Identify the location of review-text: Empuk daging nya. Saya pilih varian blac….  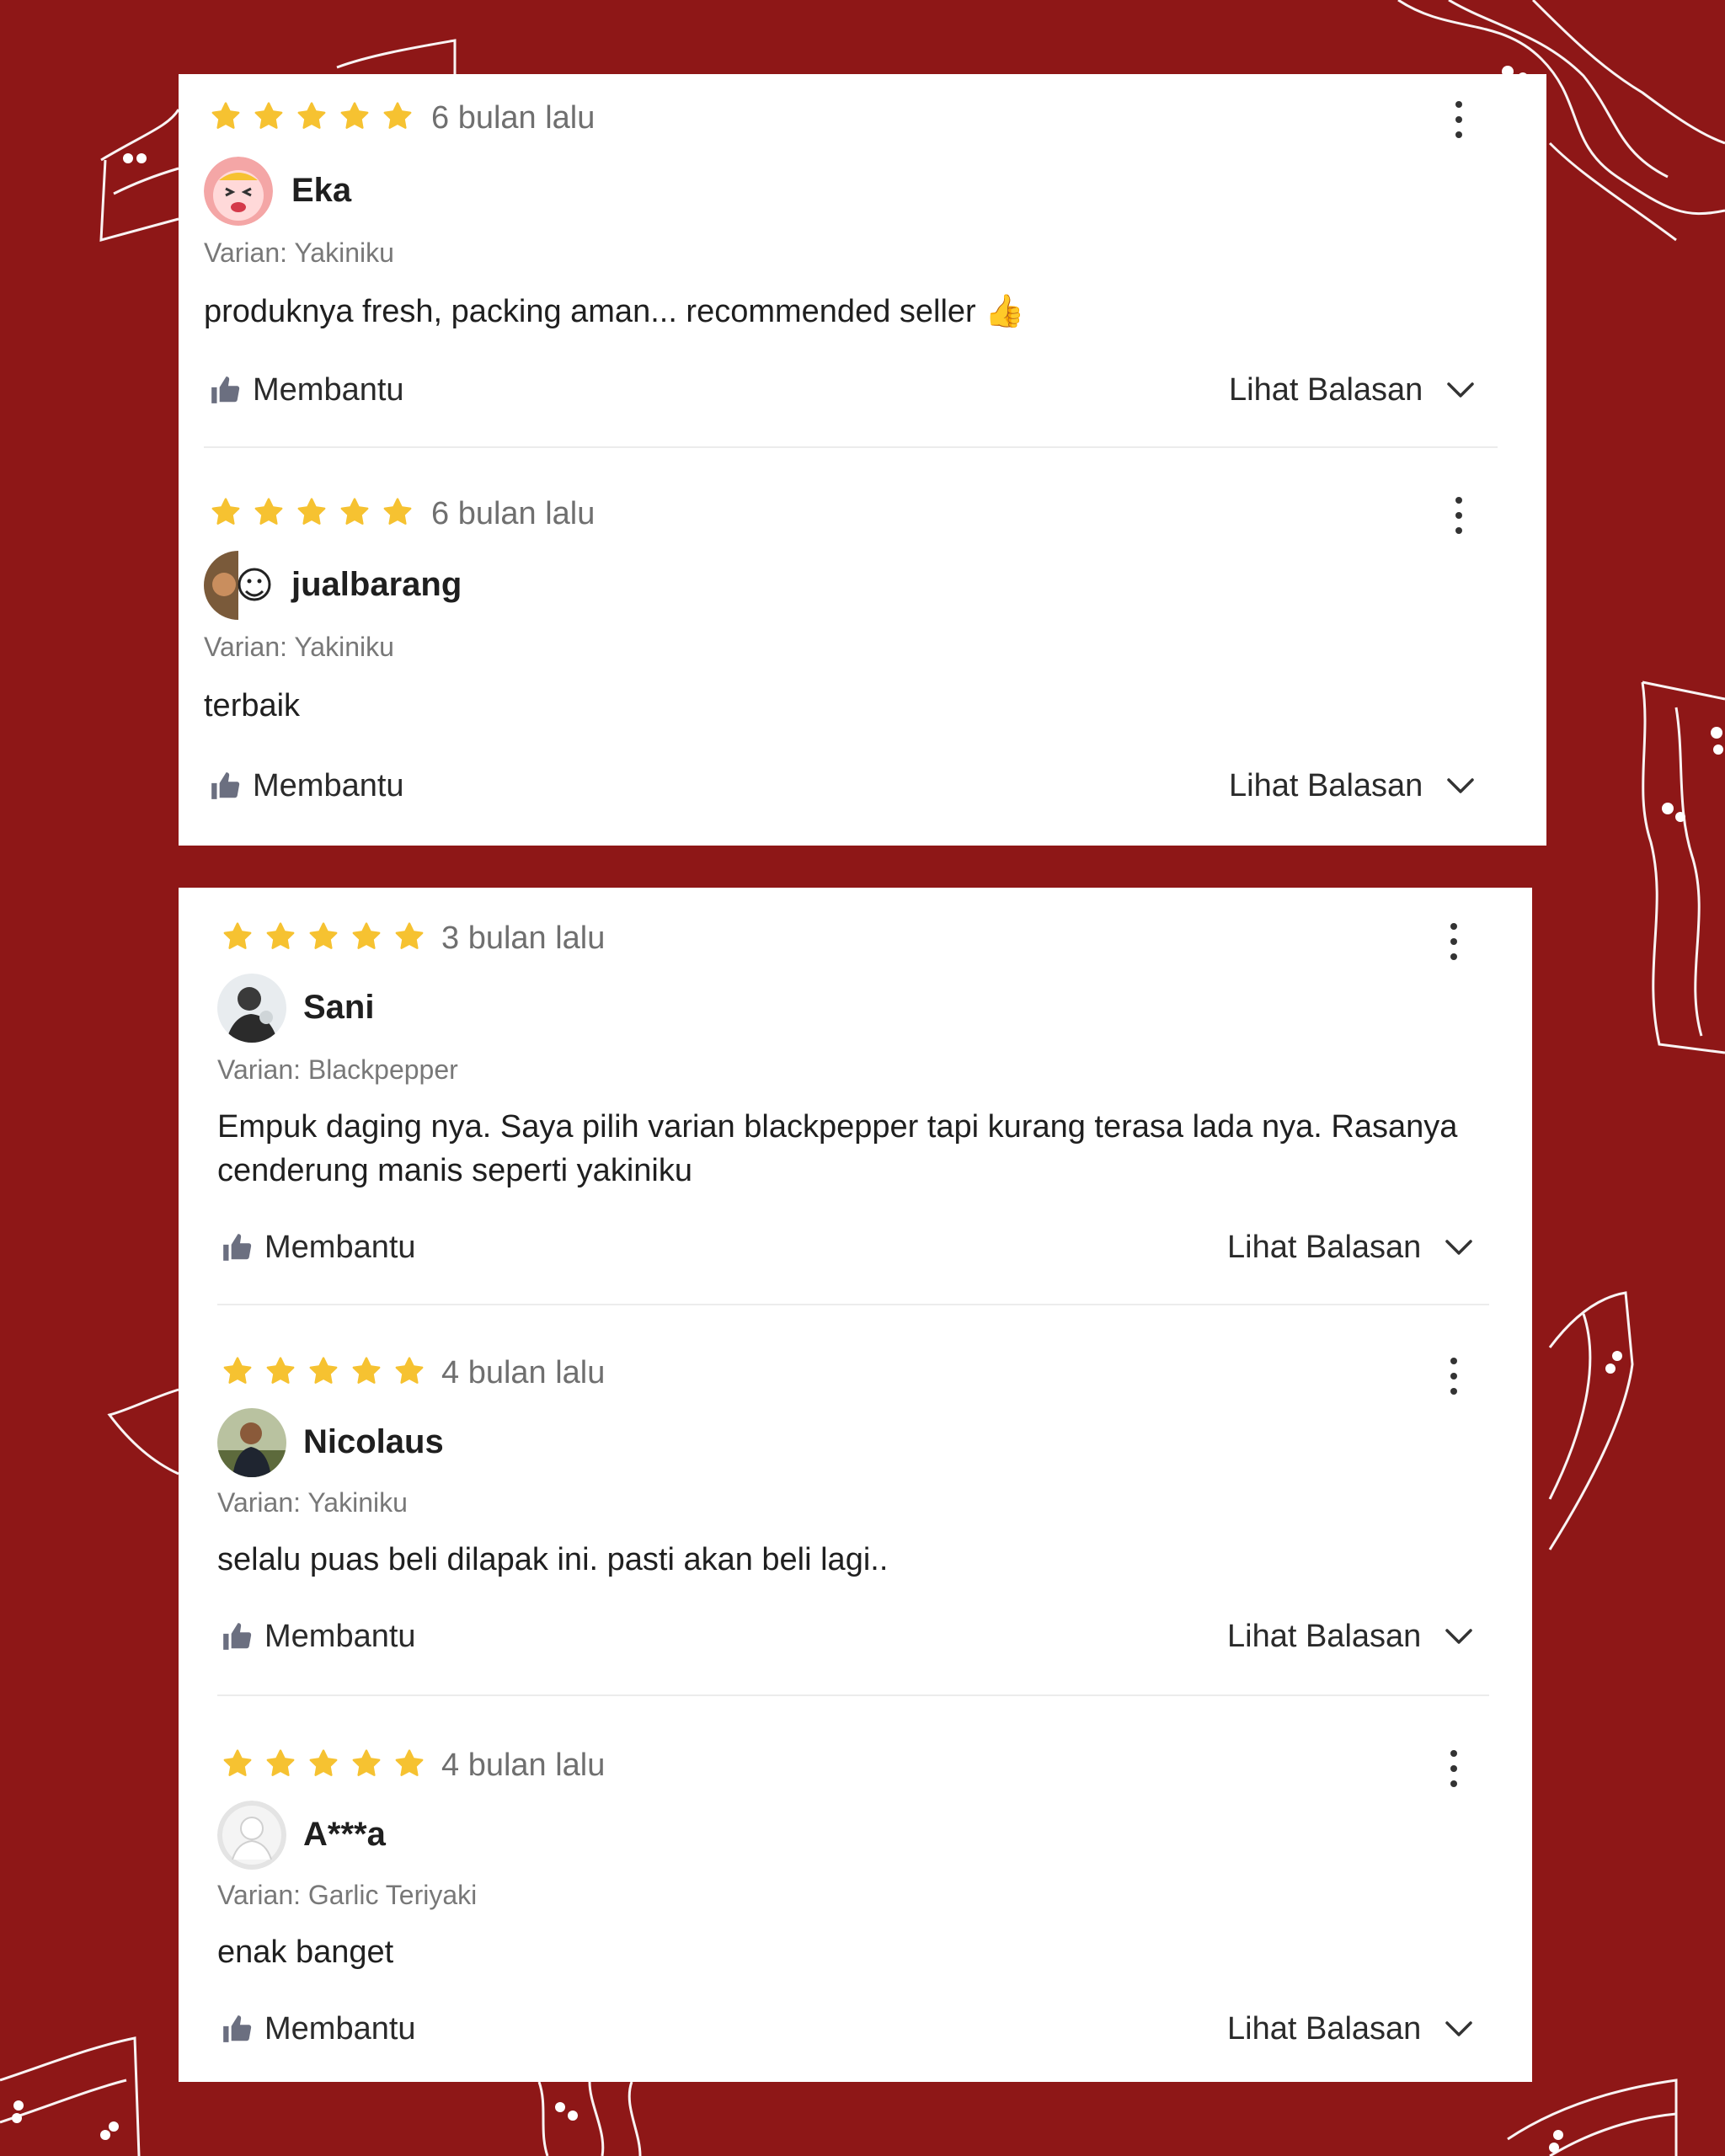
(837, 1148).